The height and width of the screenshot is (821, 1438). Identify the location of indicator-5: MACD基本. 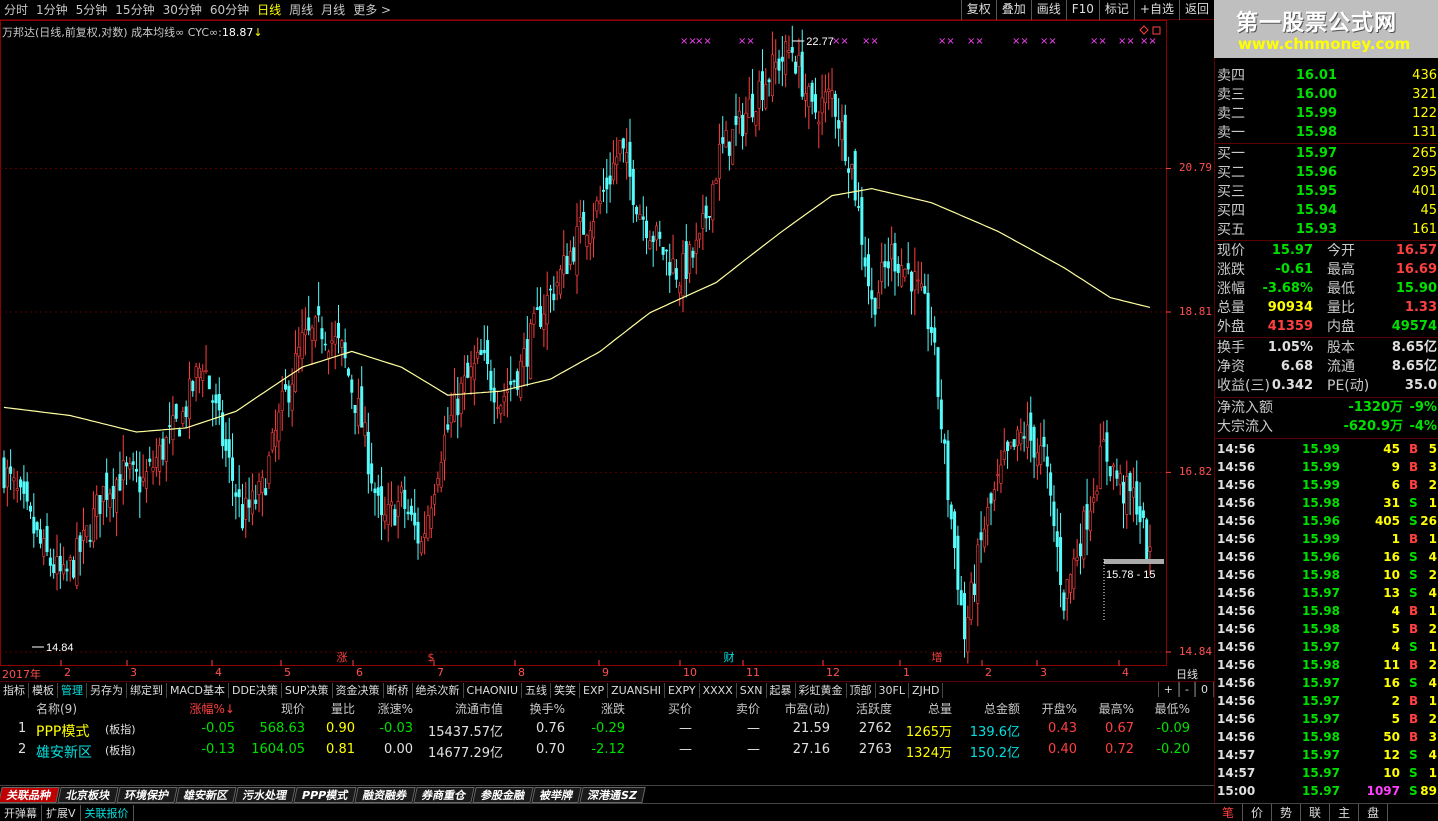
(198, 690).